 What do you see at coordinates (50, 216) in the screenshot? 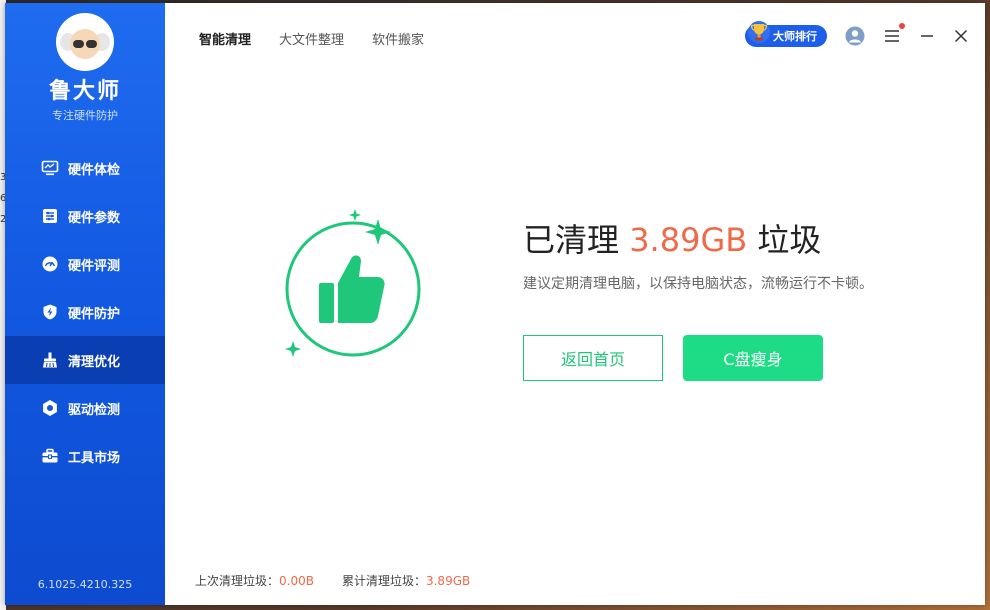
I see `sliders-icon` at bounding box center [50, 216].